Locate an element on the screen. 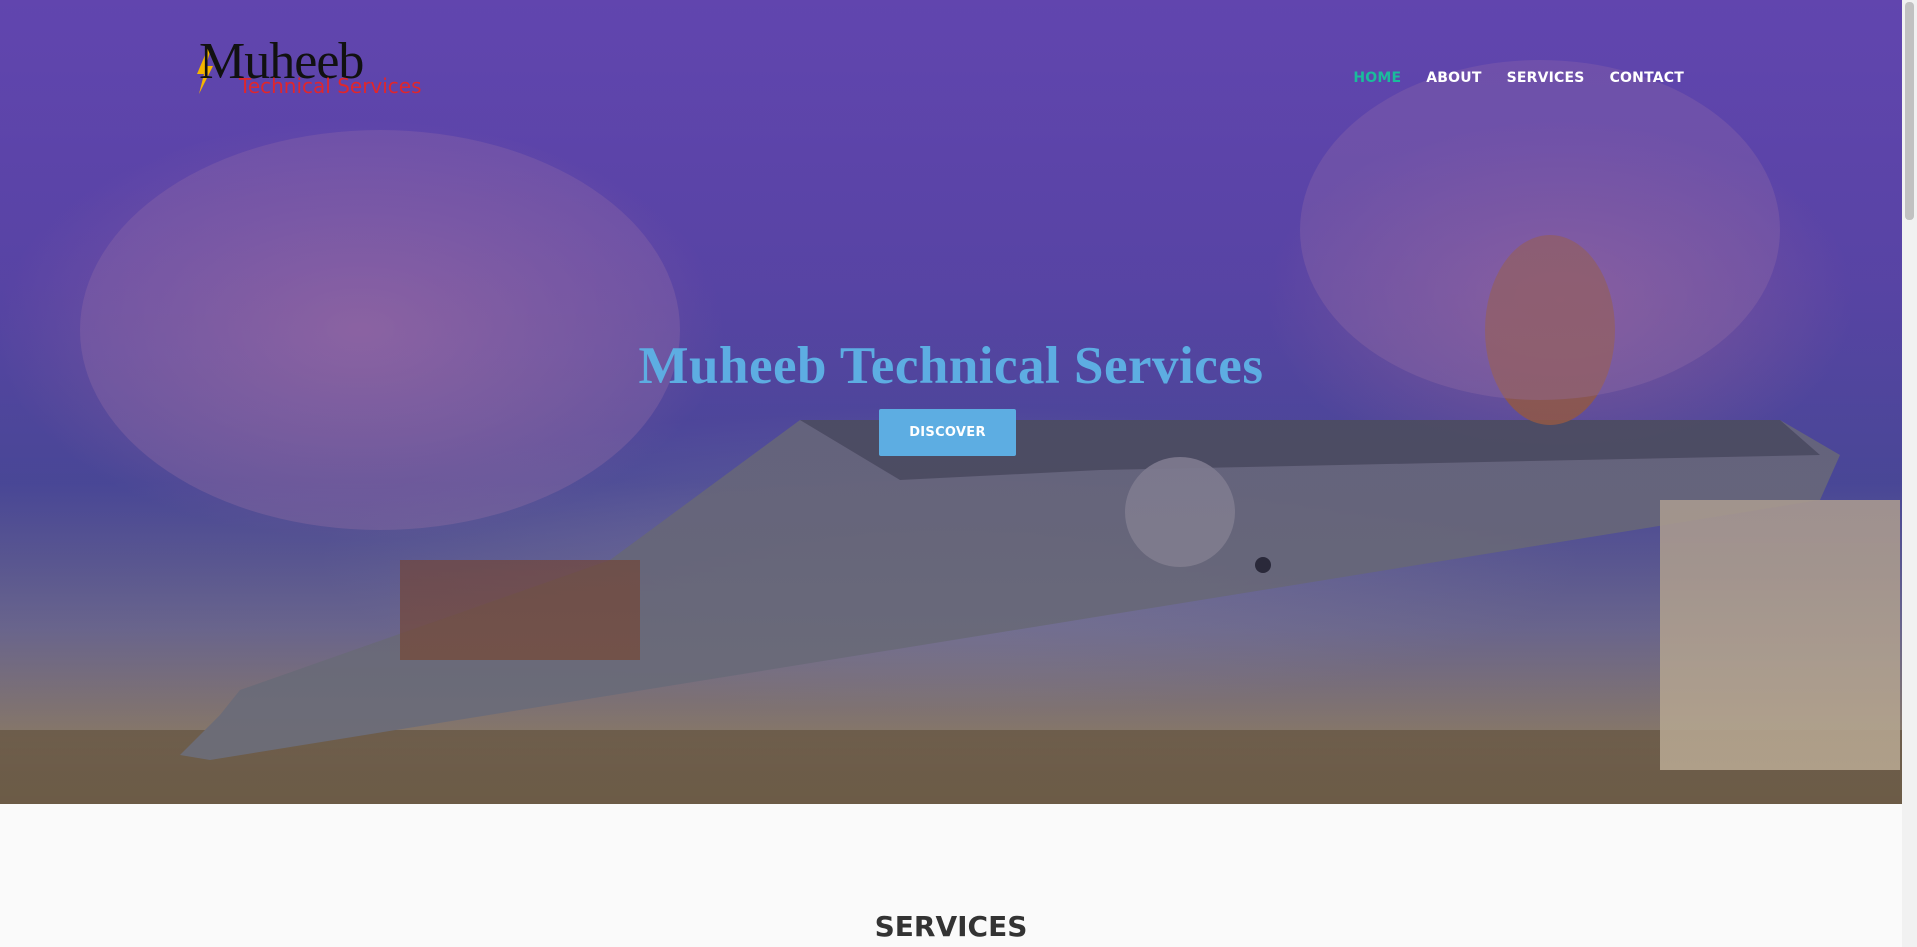 This screenshot has width=1917, height=947. discover-button: DISCOVER is located at coordinates (947, 432).